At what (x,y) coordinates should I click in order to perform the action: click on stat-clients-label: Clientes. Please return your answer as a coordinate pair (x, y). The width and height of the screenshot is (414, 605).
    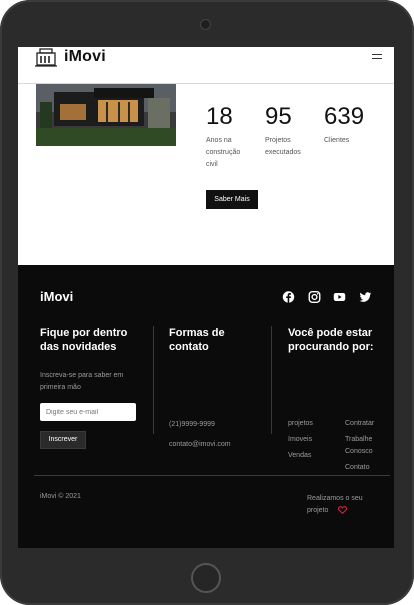
    Looking at the image, I should click on (337, 140).